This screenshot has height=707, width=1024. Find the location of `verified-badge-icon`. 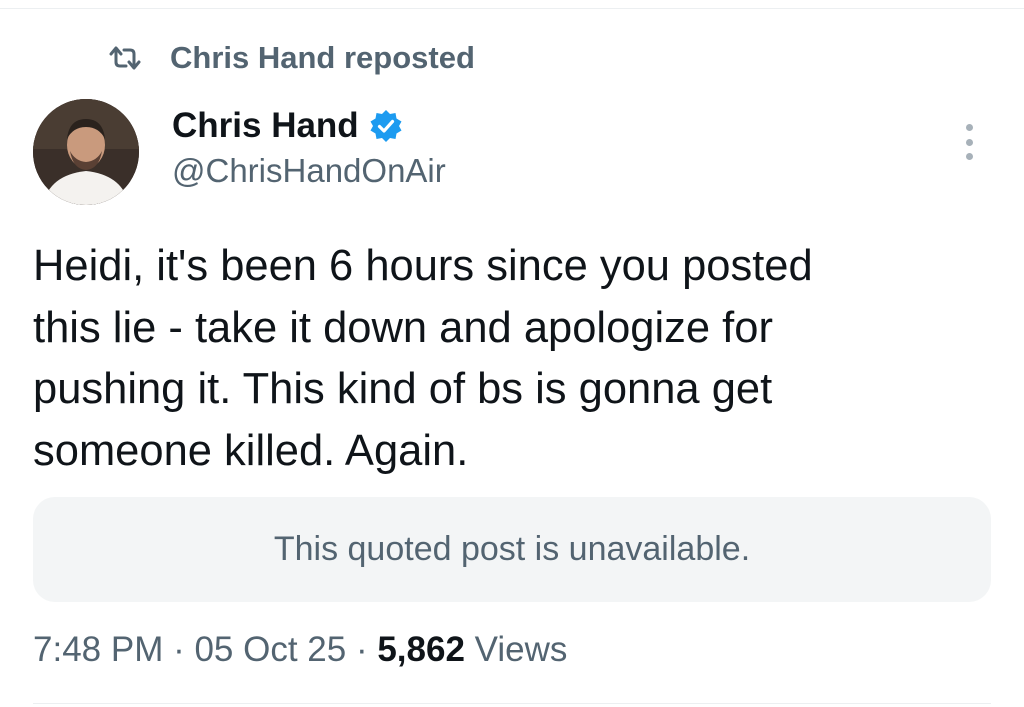

verified-badge-icon is located at coordinates (386, 126).